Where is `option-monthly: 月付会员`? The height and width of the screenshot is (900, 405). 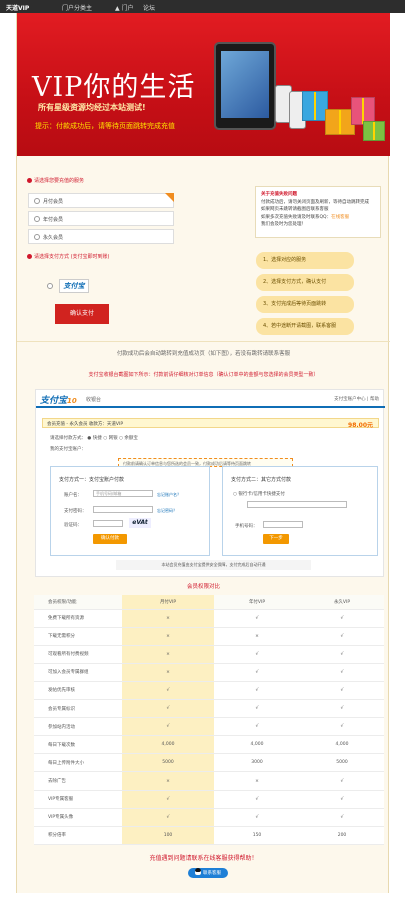
option-monthly: 月付会员 is located at coordinates (101, 200).